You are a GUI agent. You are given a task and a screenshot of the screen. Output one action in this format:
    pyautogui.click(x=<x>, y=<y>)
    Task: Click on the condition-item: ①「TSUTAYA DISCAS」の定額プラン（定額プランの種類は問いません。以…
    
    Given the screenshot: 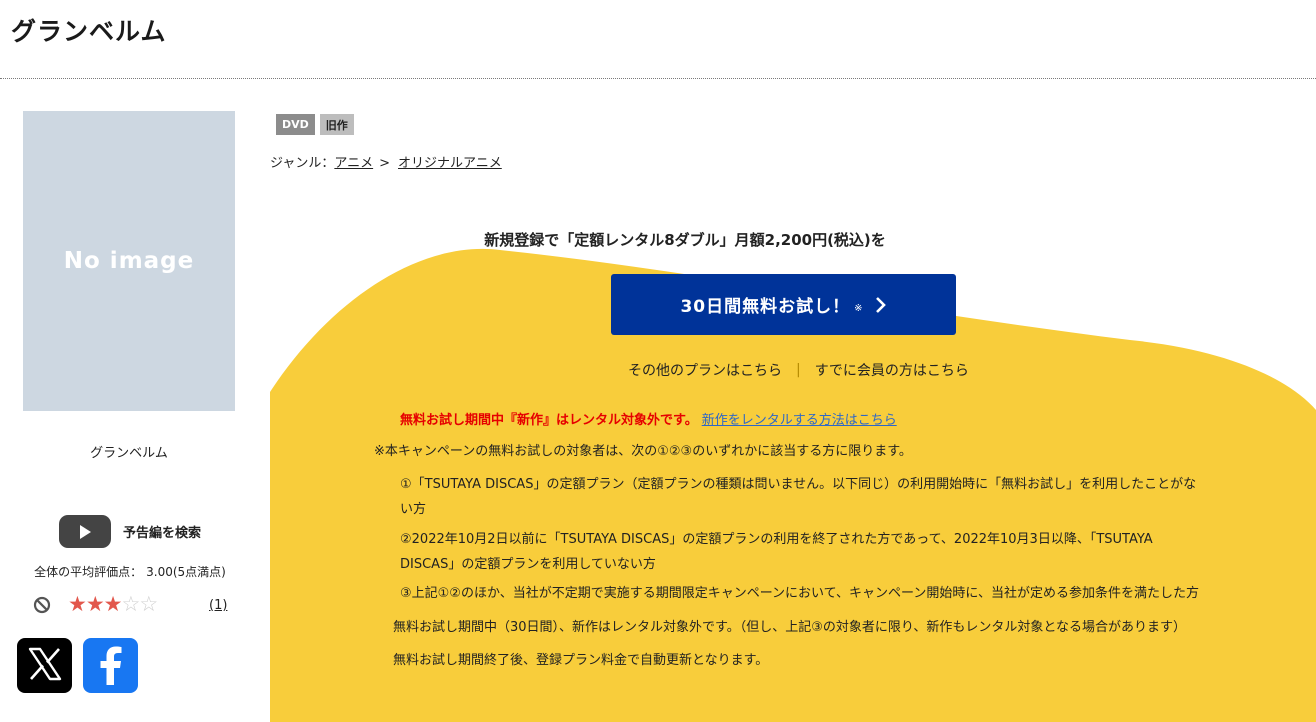 What is the action you would take?
    pyautogui.click(x=798, y=497)
    